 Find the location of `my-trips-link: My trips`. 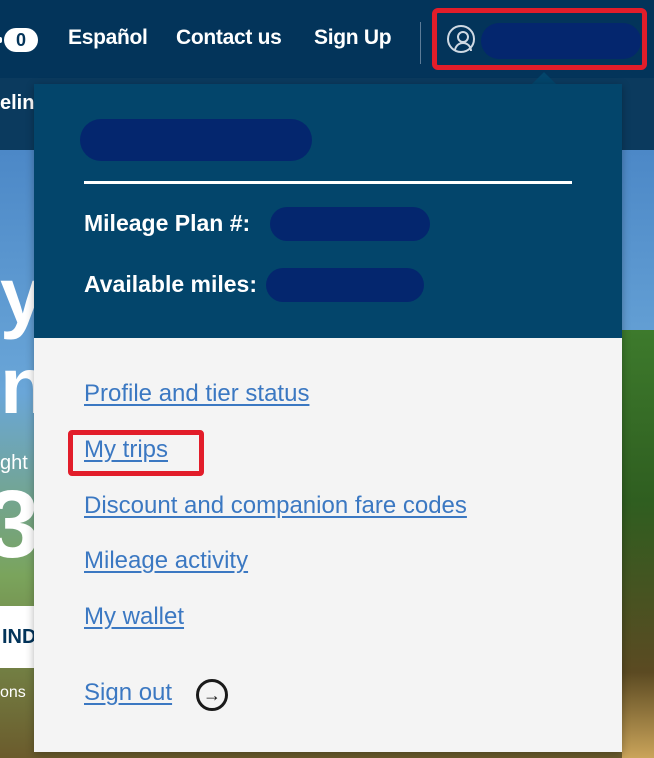

my-trips-link: My trips is located at coordinates (126, 450).